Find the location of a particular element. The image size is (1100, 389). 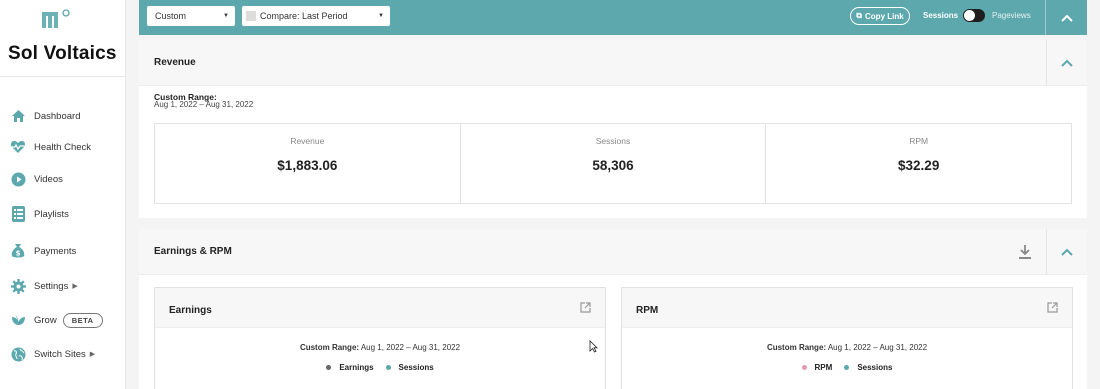

stat-revenue: Revenue $1,883.06 is located at coordinates (308, 163).